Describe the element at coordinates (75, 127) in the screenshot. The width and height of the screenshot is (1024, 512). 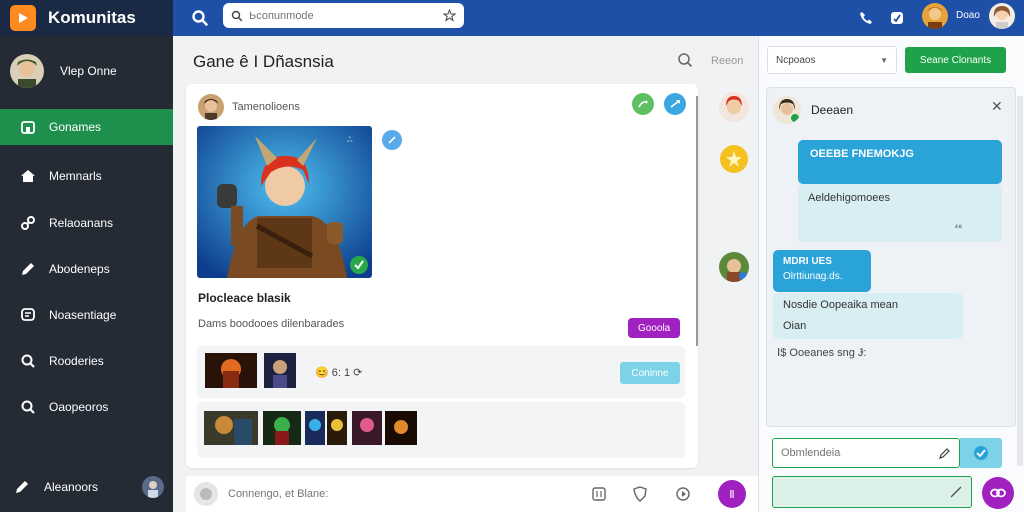
I see `sidebar-item-label: Gonames` at that location.